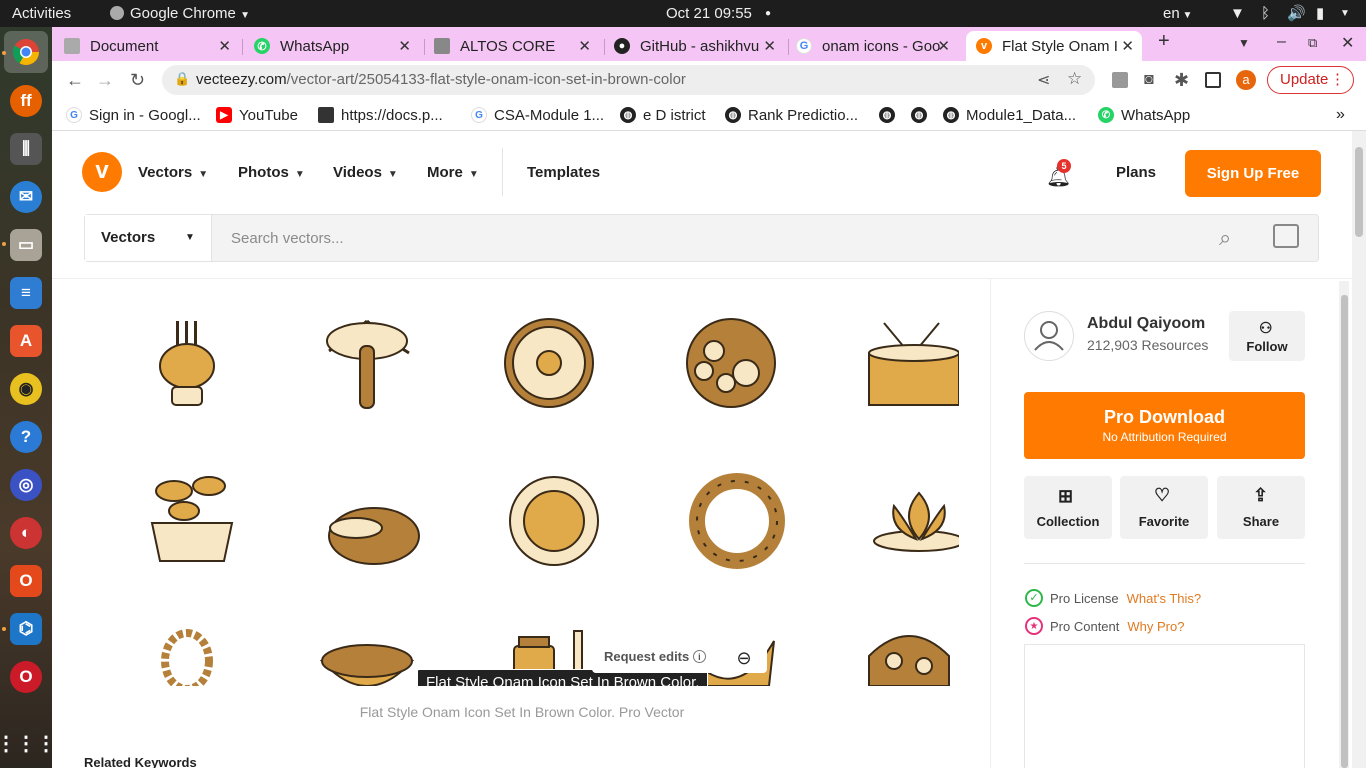  Describe the element at coordinates (326, 115) in the screenshot. I see `docs-icon` at that location.